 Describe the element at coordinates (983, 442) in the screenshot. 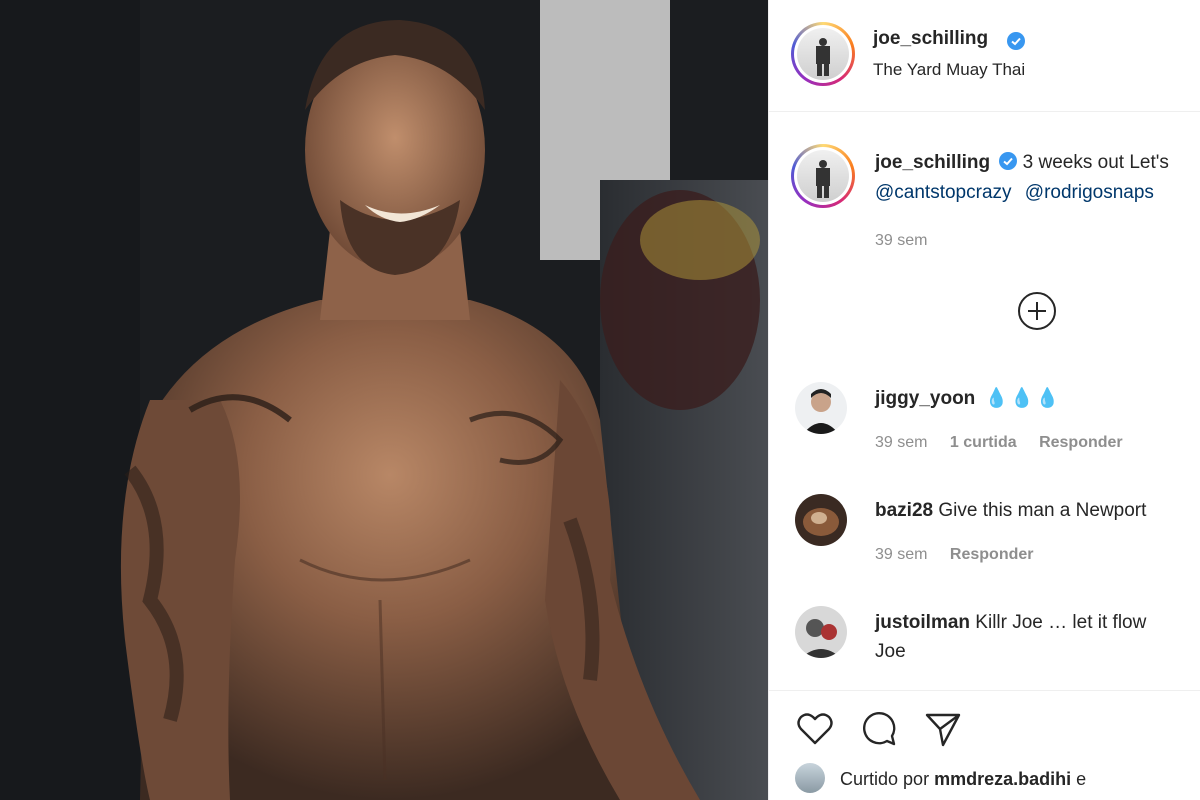

I see `comment-likes: 1 curtida` at that location.